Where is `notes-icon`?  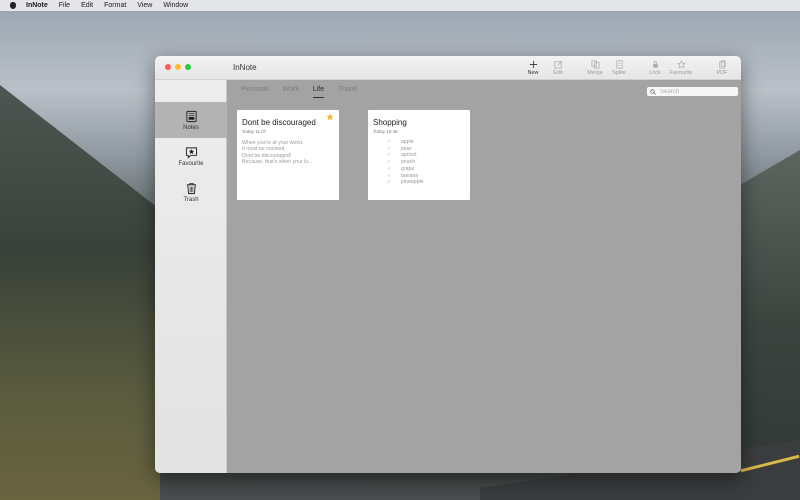
notes-icon is located at coordinates (191, 116).